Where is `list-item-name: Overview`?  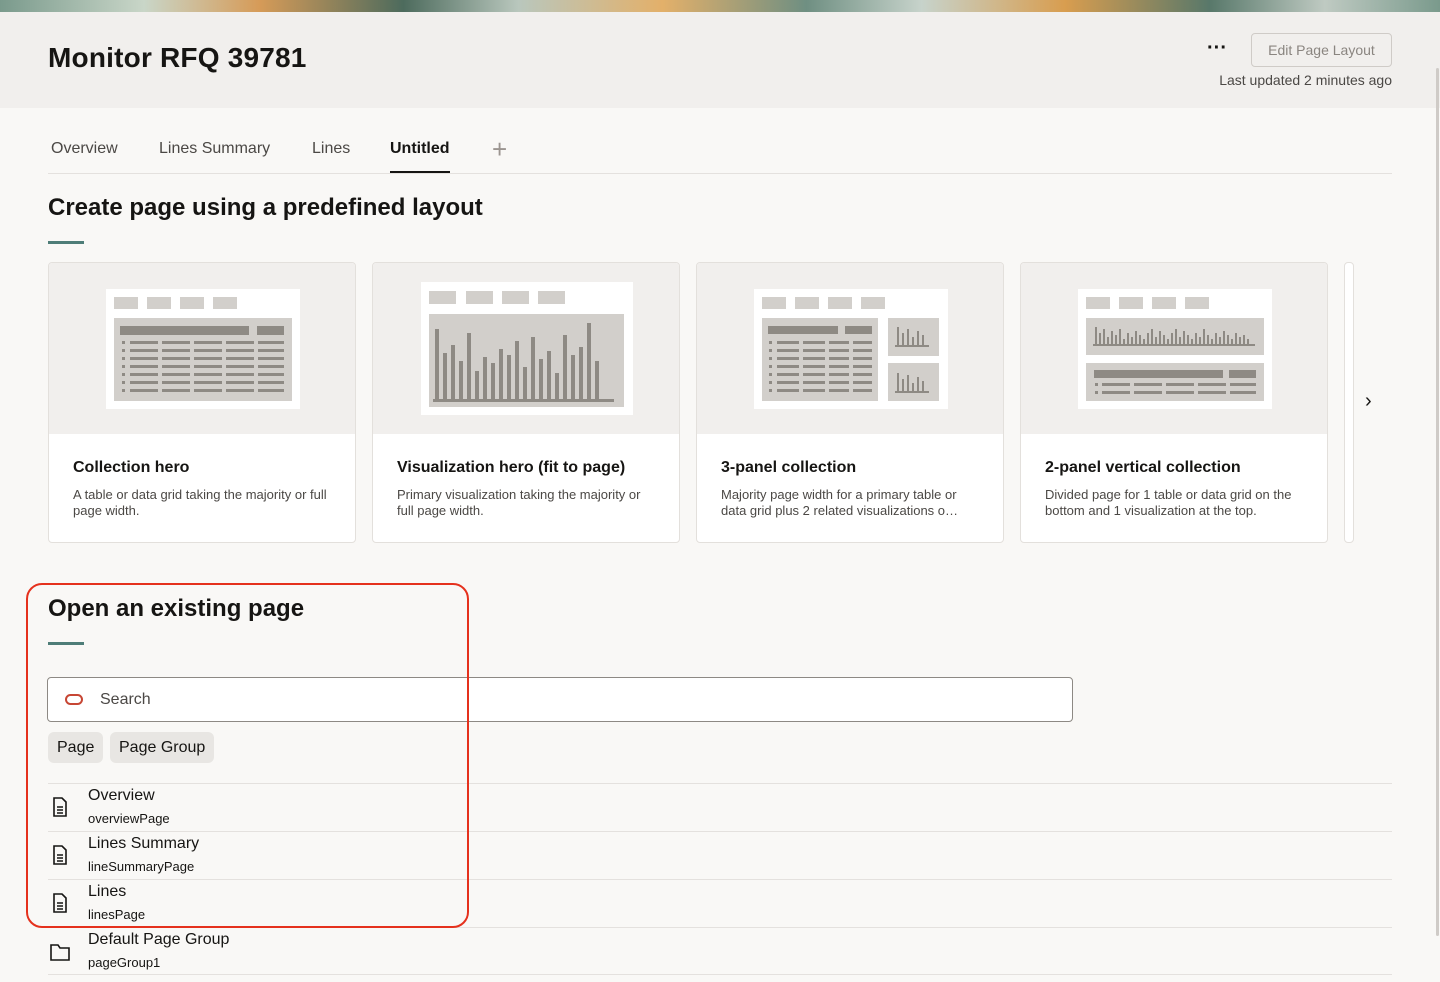 list-item-name: Overview is located at coordinates (121, 795).